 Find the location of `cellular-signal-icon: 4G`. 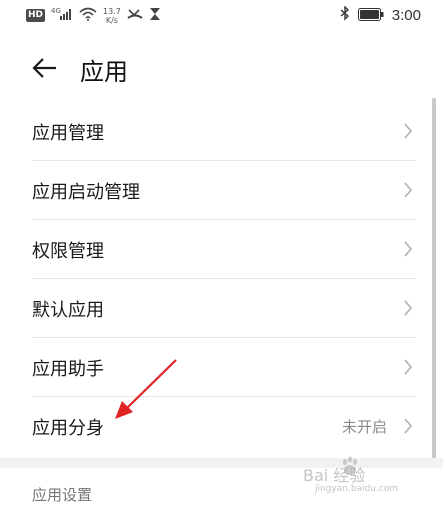

cellular-signal-icon: 4G is located at coordinates (62, 15).